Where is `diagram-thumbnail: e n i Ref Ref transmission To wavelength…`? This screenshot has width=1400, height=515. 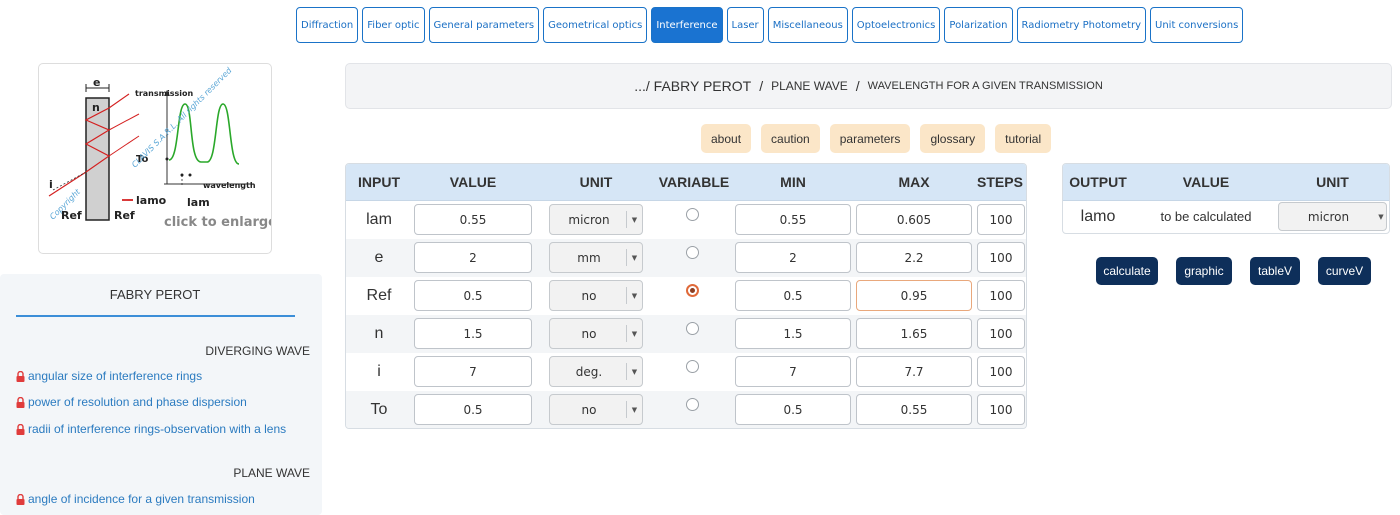
diagram-thumbnail: e n i Ref Ref transmission To wavelength… is located at coordinates (155, 158).